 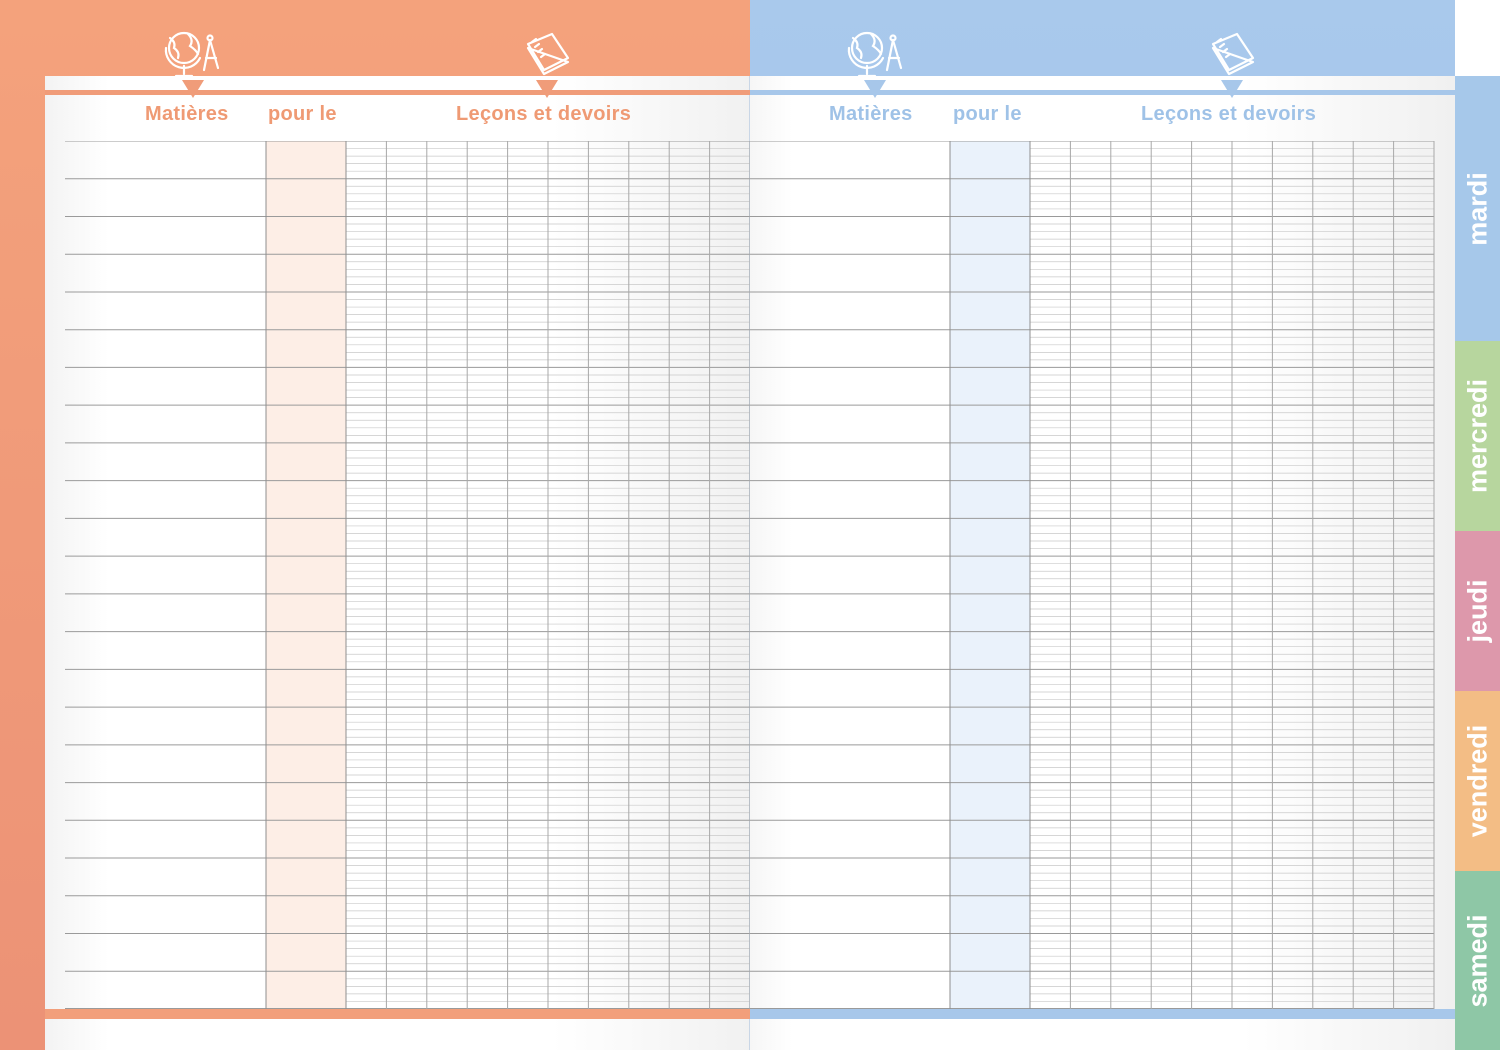 What do you see at coordinates (544, 114) in the screenshot?
I see `left-lessons-header: Leçons et devoirs` at bounding box center [544, 114].